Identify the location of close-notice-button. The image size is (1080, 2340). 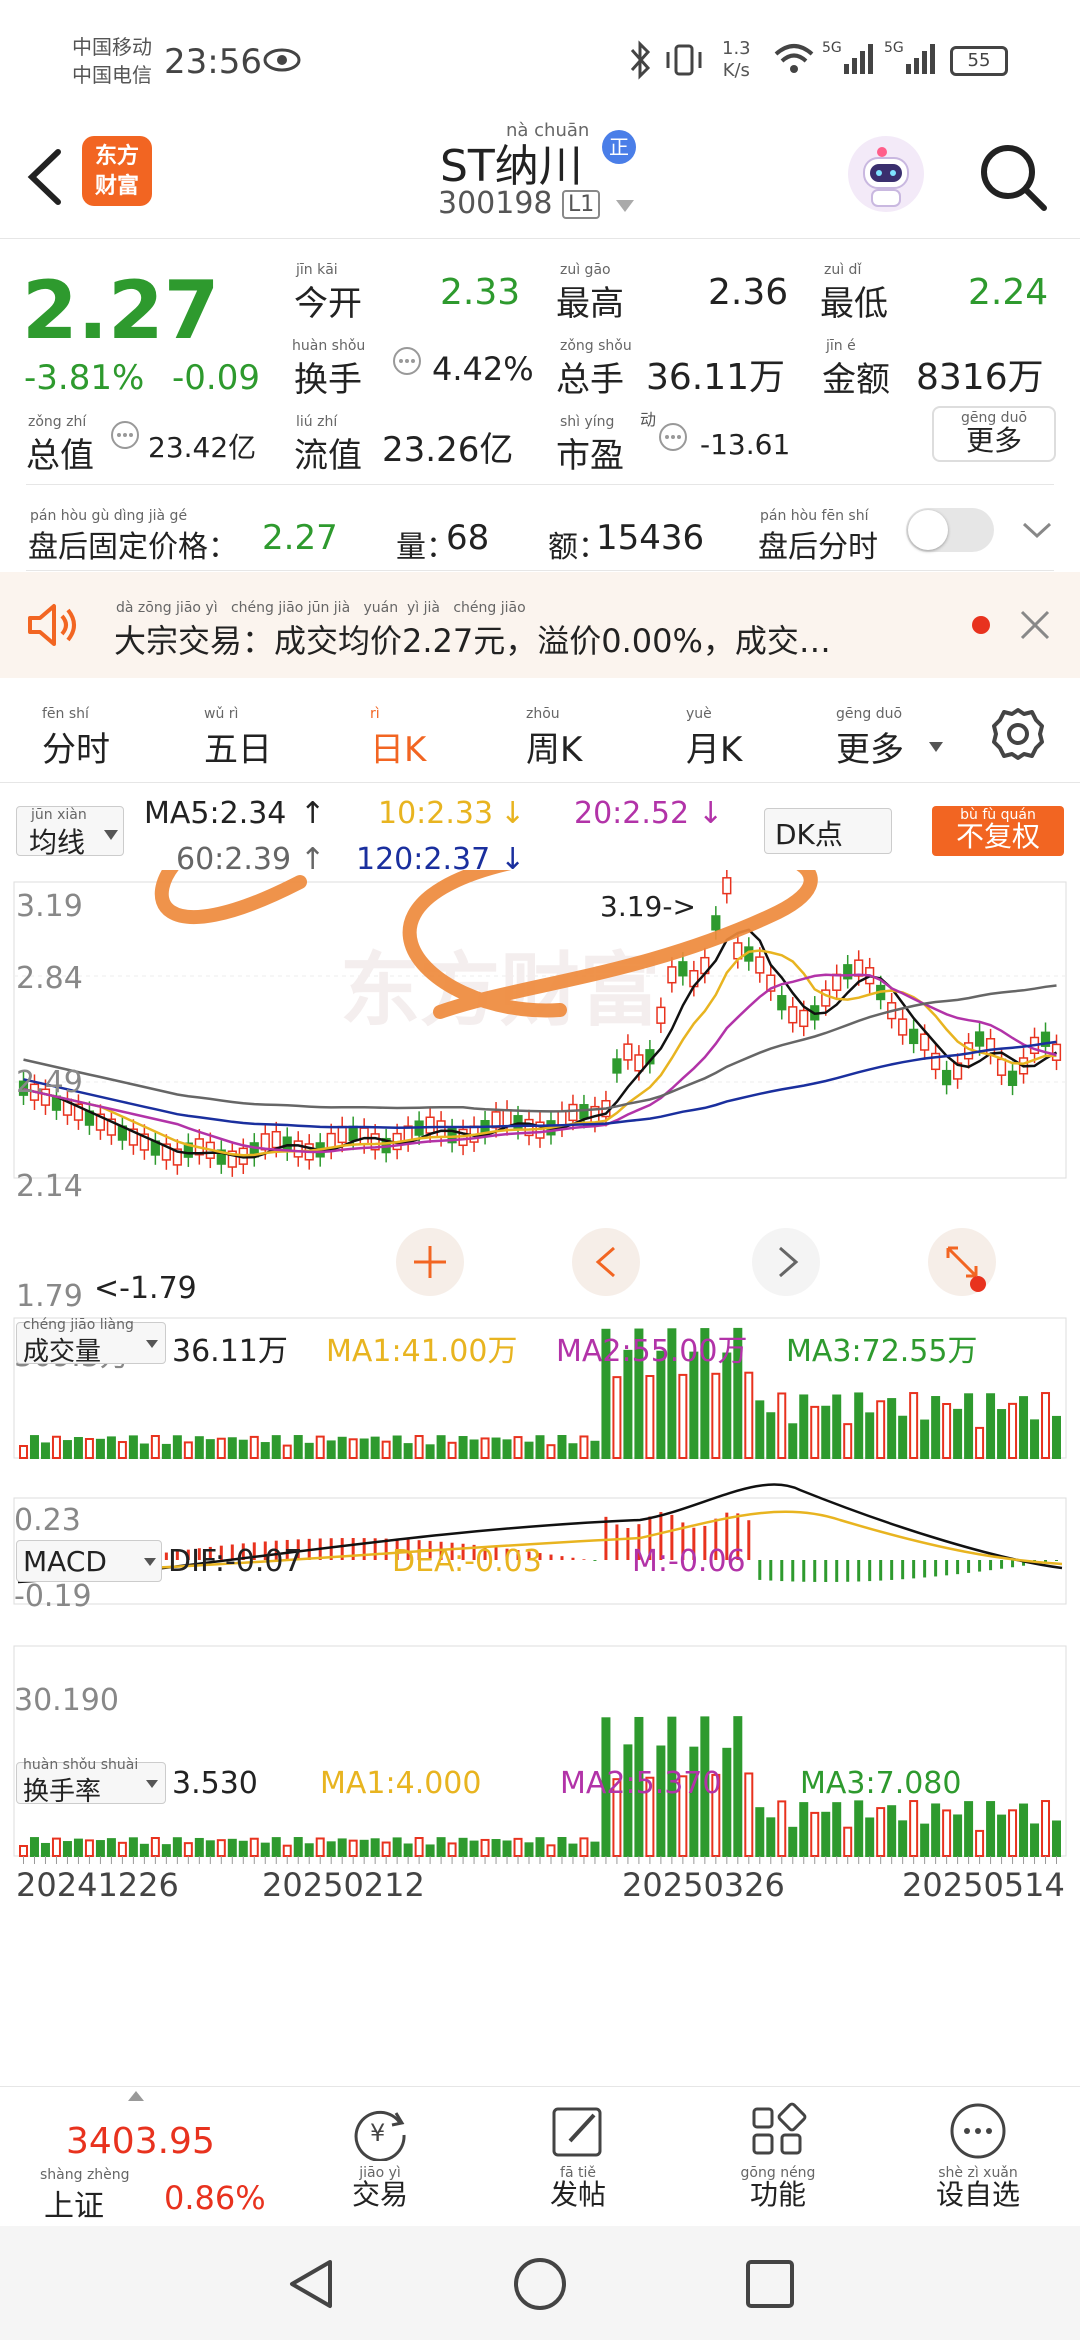
(1035, 627).